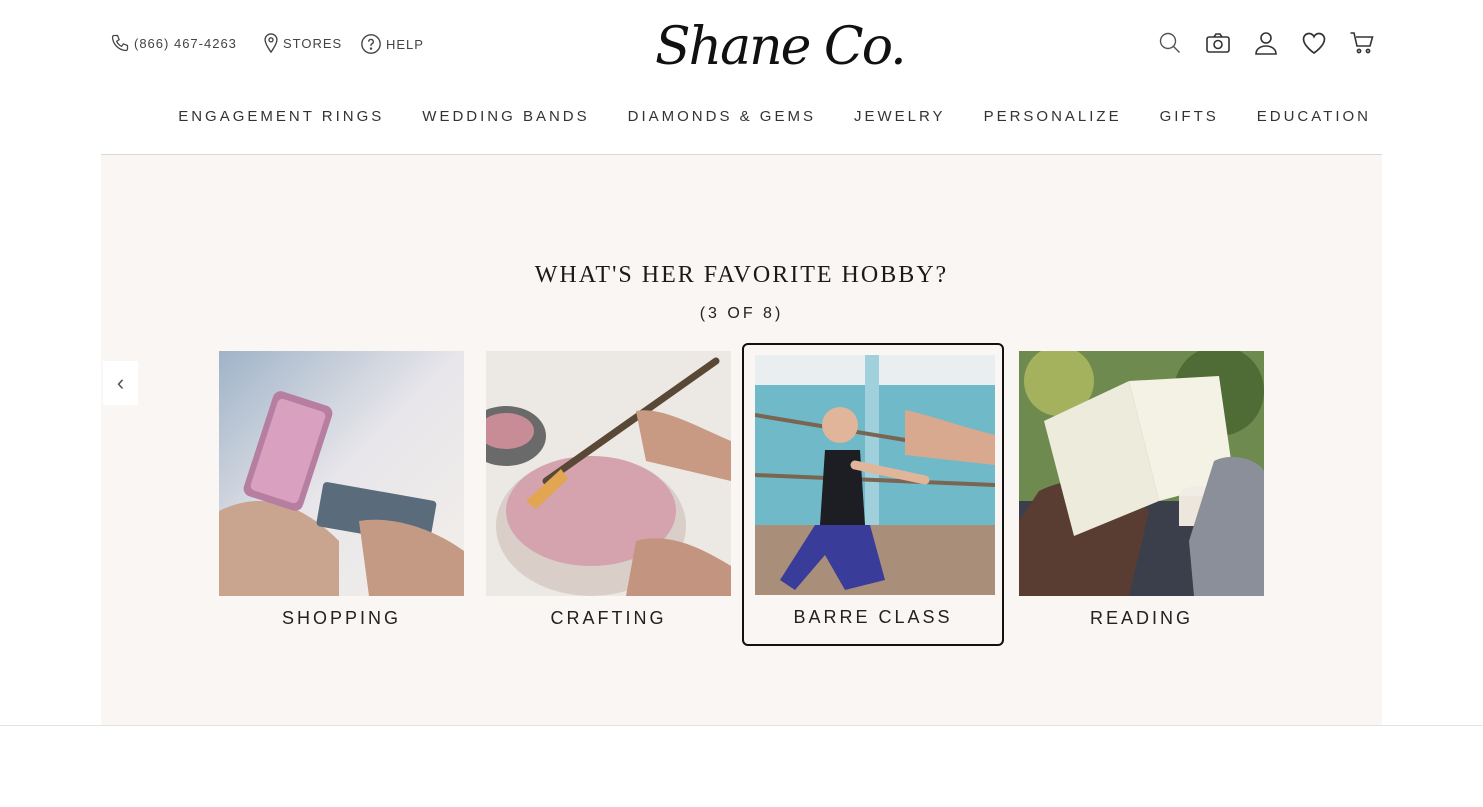  What do you see at coordinates (875, 475) in the screenshot?
I see `barre-class-image` at bounding box center [875, 475].